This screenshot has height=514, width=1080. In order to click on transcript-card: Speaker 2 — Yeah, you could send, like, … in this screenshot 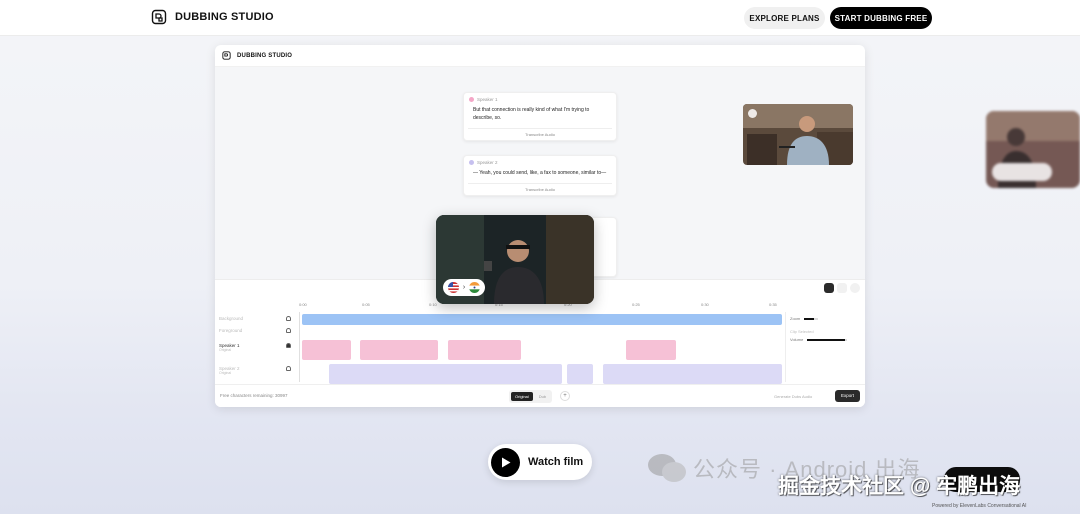, I will do `click(540, 175)`.